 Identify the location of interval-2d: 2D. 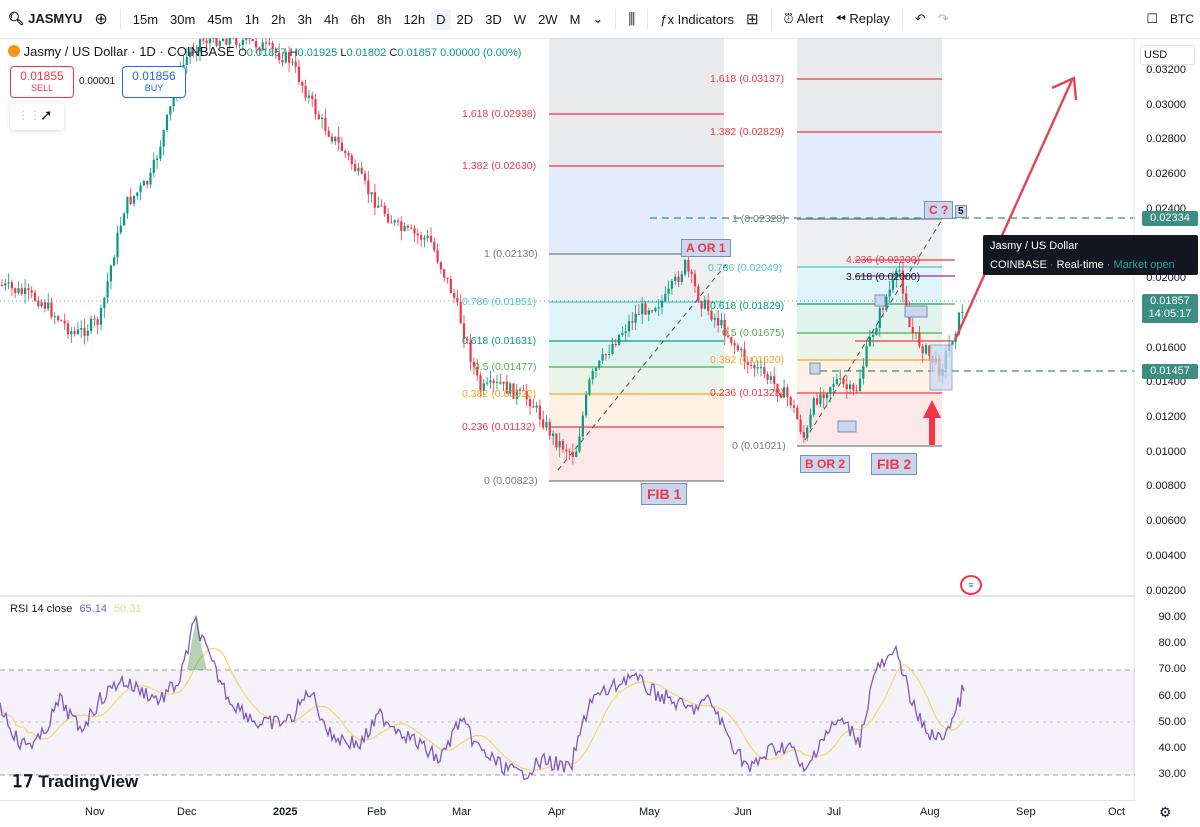
(465, 19).